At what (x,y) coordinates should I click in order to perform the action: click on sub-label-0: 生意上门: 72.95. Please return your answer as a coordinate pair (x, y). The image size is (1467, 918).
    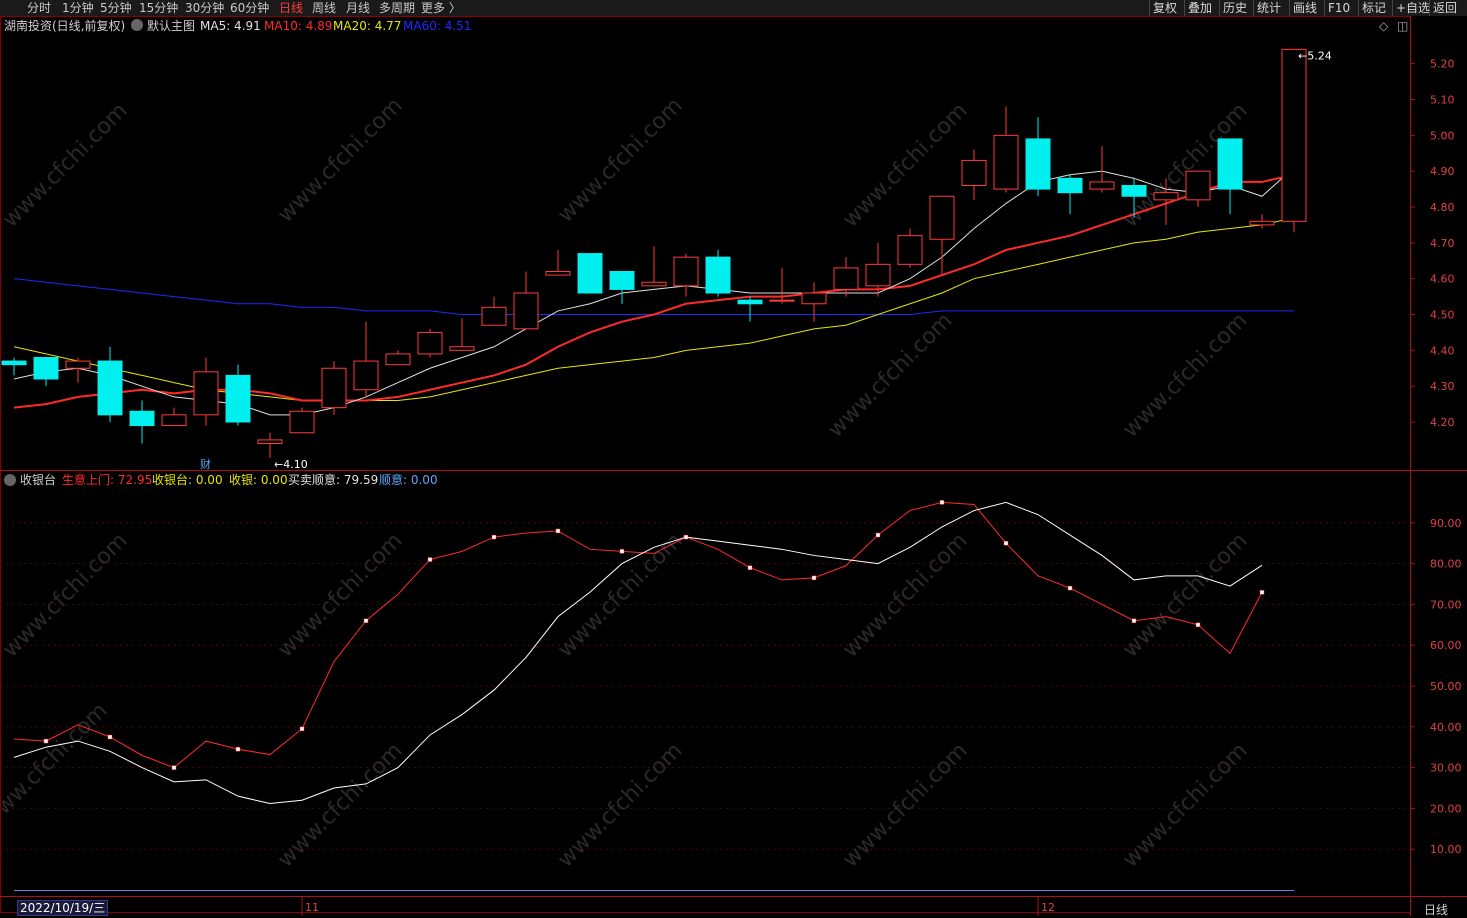
    Looking at the image, I should click on (107, 480).